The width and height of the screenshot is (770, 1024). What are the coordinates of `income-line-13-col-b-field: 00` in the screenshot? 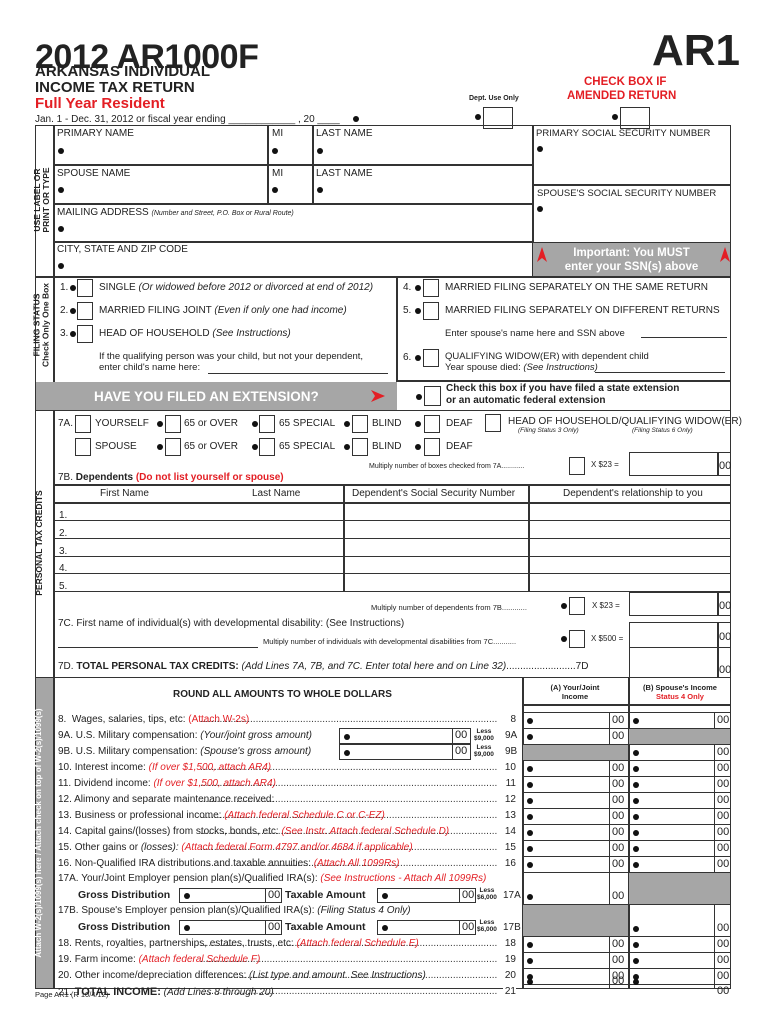 It's located at (679, 816).